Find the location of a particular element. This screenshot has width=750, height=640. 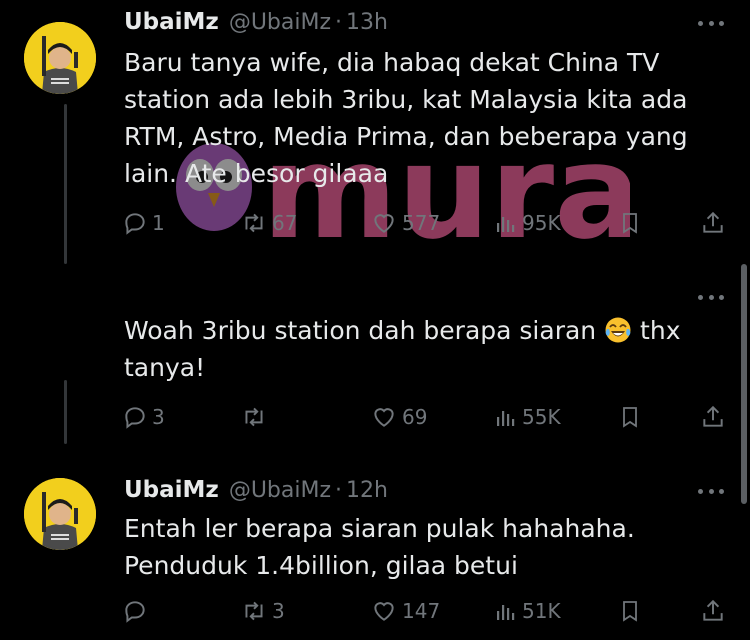

views-button: 51K is located at coordinates (527, 611).